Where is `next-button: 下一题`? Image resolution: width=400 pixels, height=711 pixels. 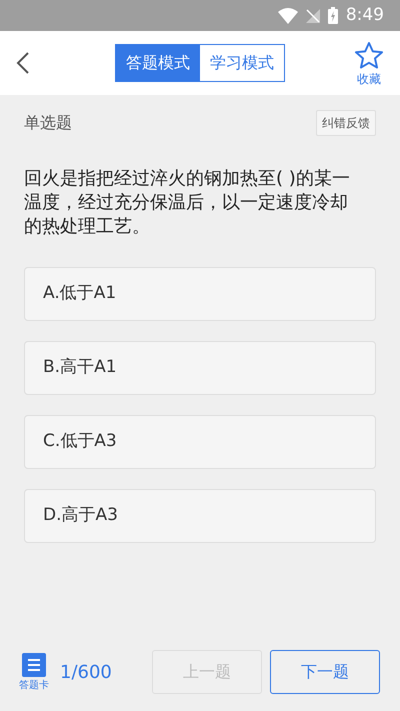
next-button: 下一题 is located at coordinates (325, 672).